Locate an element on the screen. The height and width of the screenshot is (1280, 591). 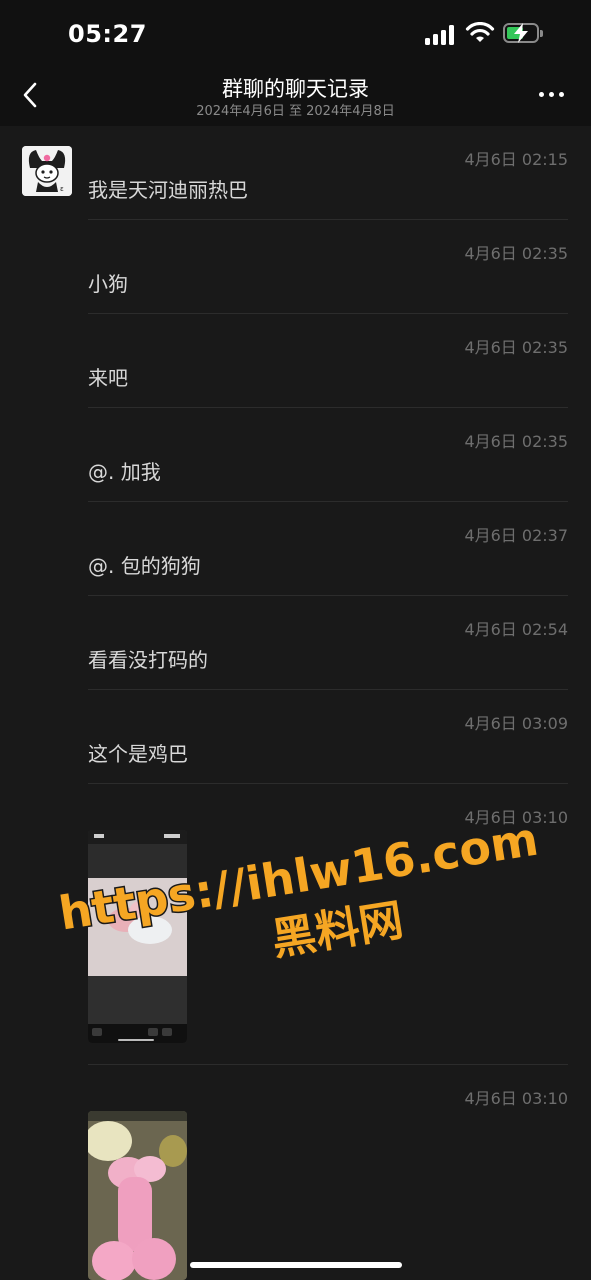
svg-text: ε is located at coordinates (62, 189).